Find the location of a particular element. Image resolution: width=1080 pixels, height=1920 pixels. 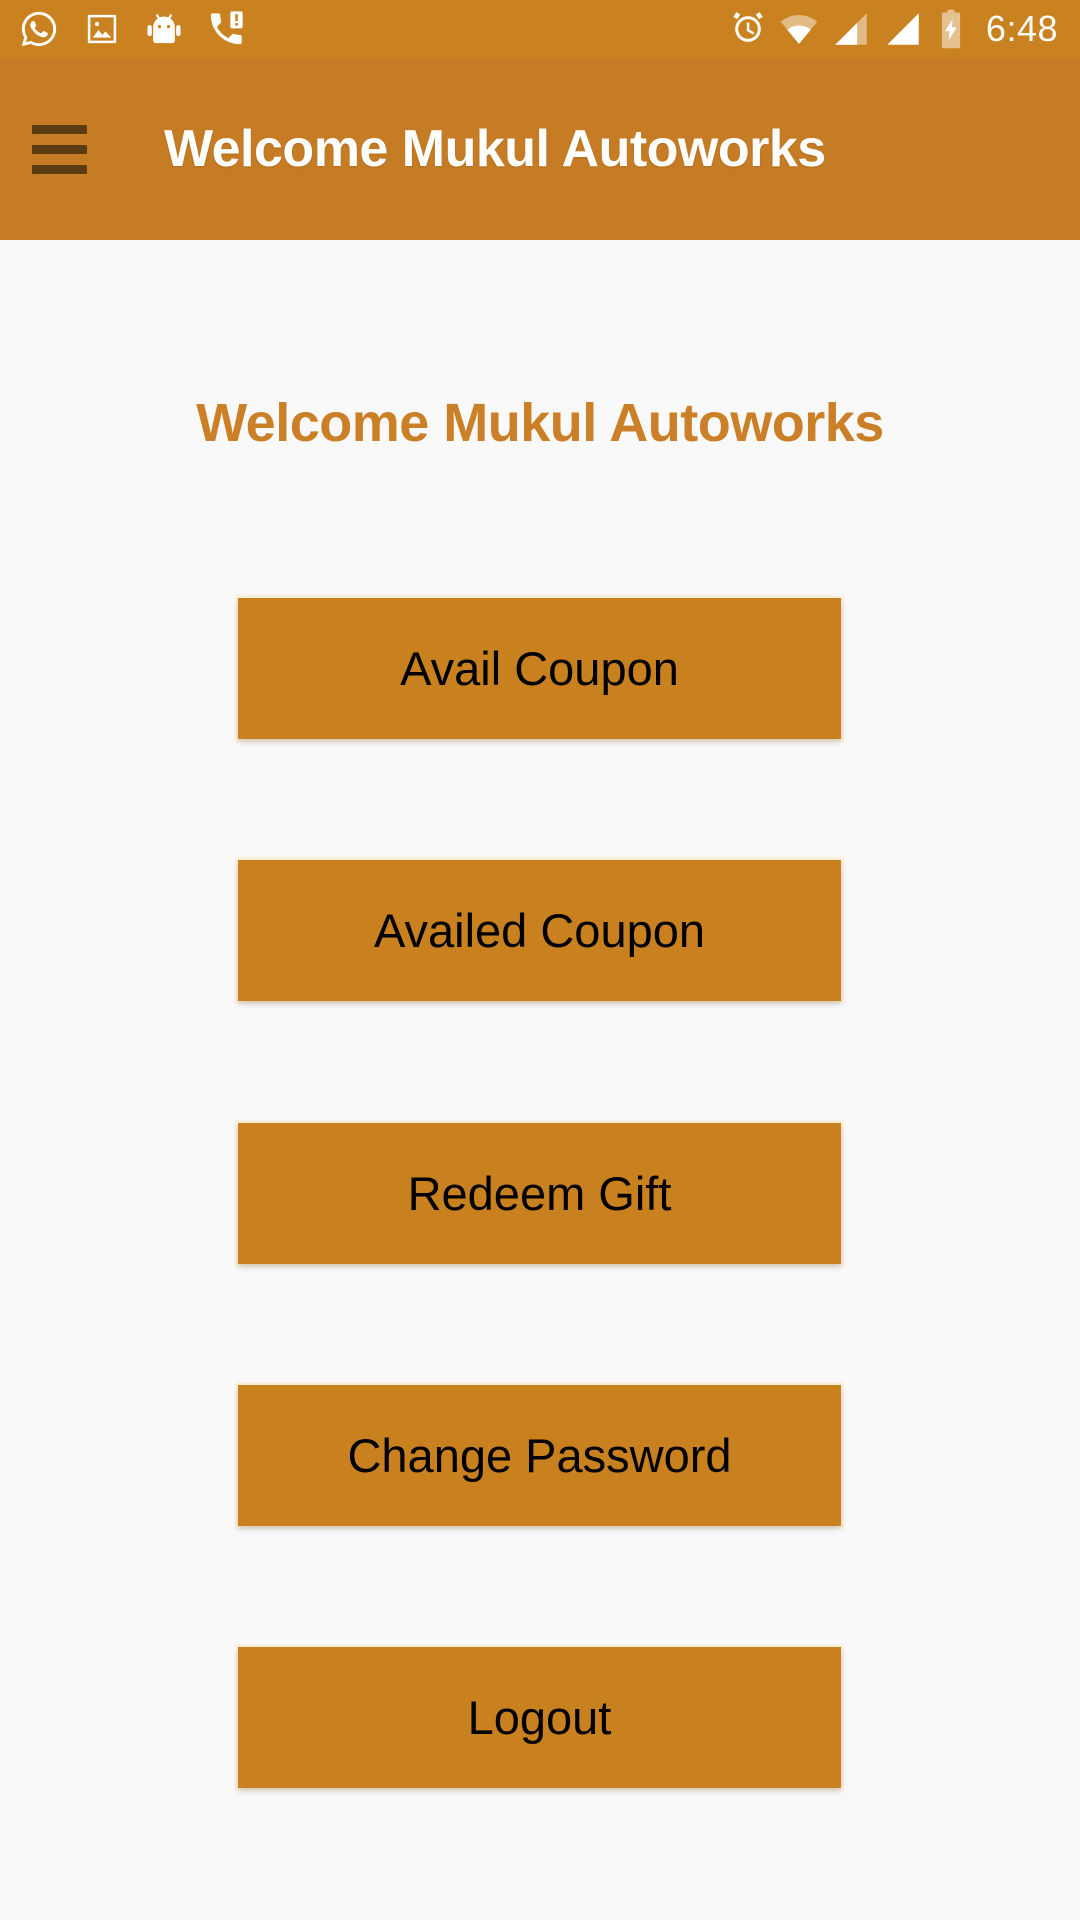

app-bar-title: Welcome Mukul Autoworks is located at coordinates (495, 149).